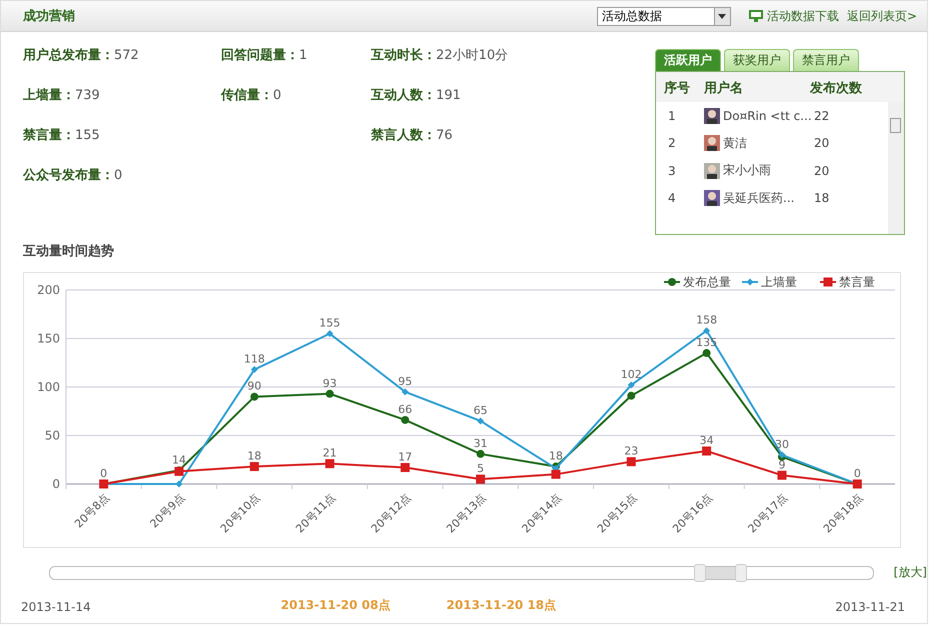 This screenshot has width=930, height=626. Describe the element at coordinates (329, 383) in the screenshot. I see `data-label: 93` at that location.